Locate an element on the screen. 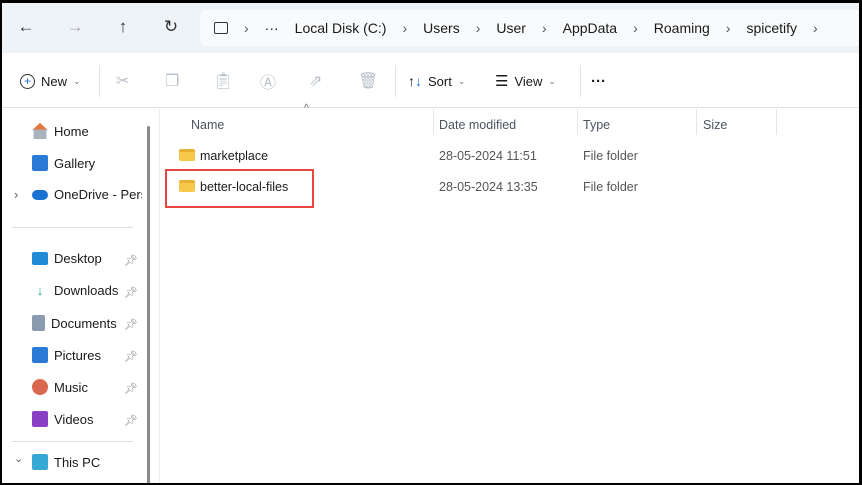 This screenshot has width=862, height=485. breadcrumb-spicetify: spicetify is located at coordinates (771, 28).